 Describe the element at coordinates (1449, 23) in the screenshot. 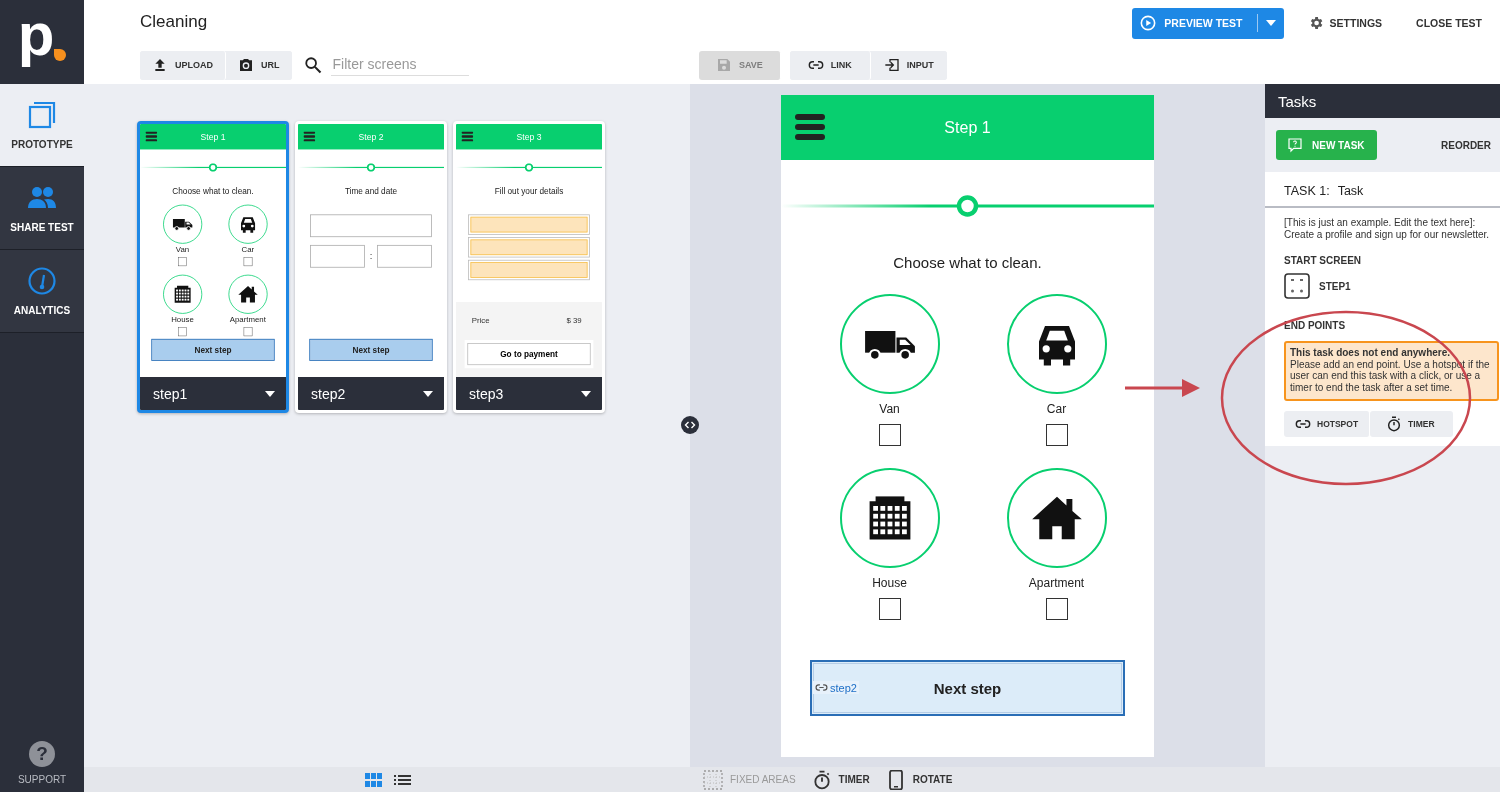

I see `close-test-button: CLOSE TEST` at that location.